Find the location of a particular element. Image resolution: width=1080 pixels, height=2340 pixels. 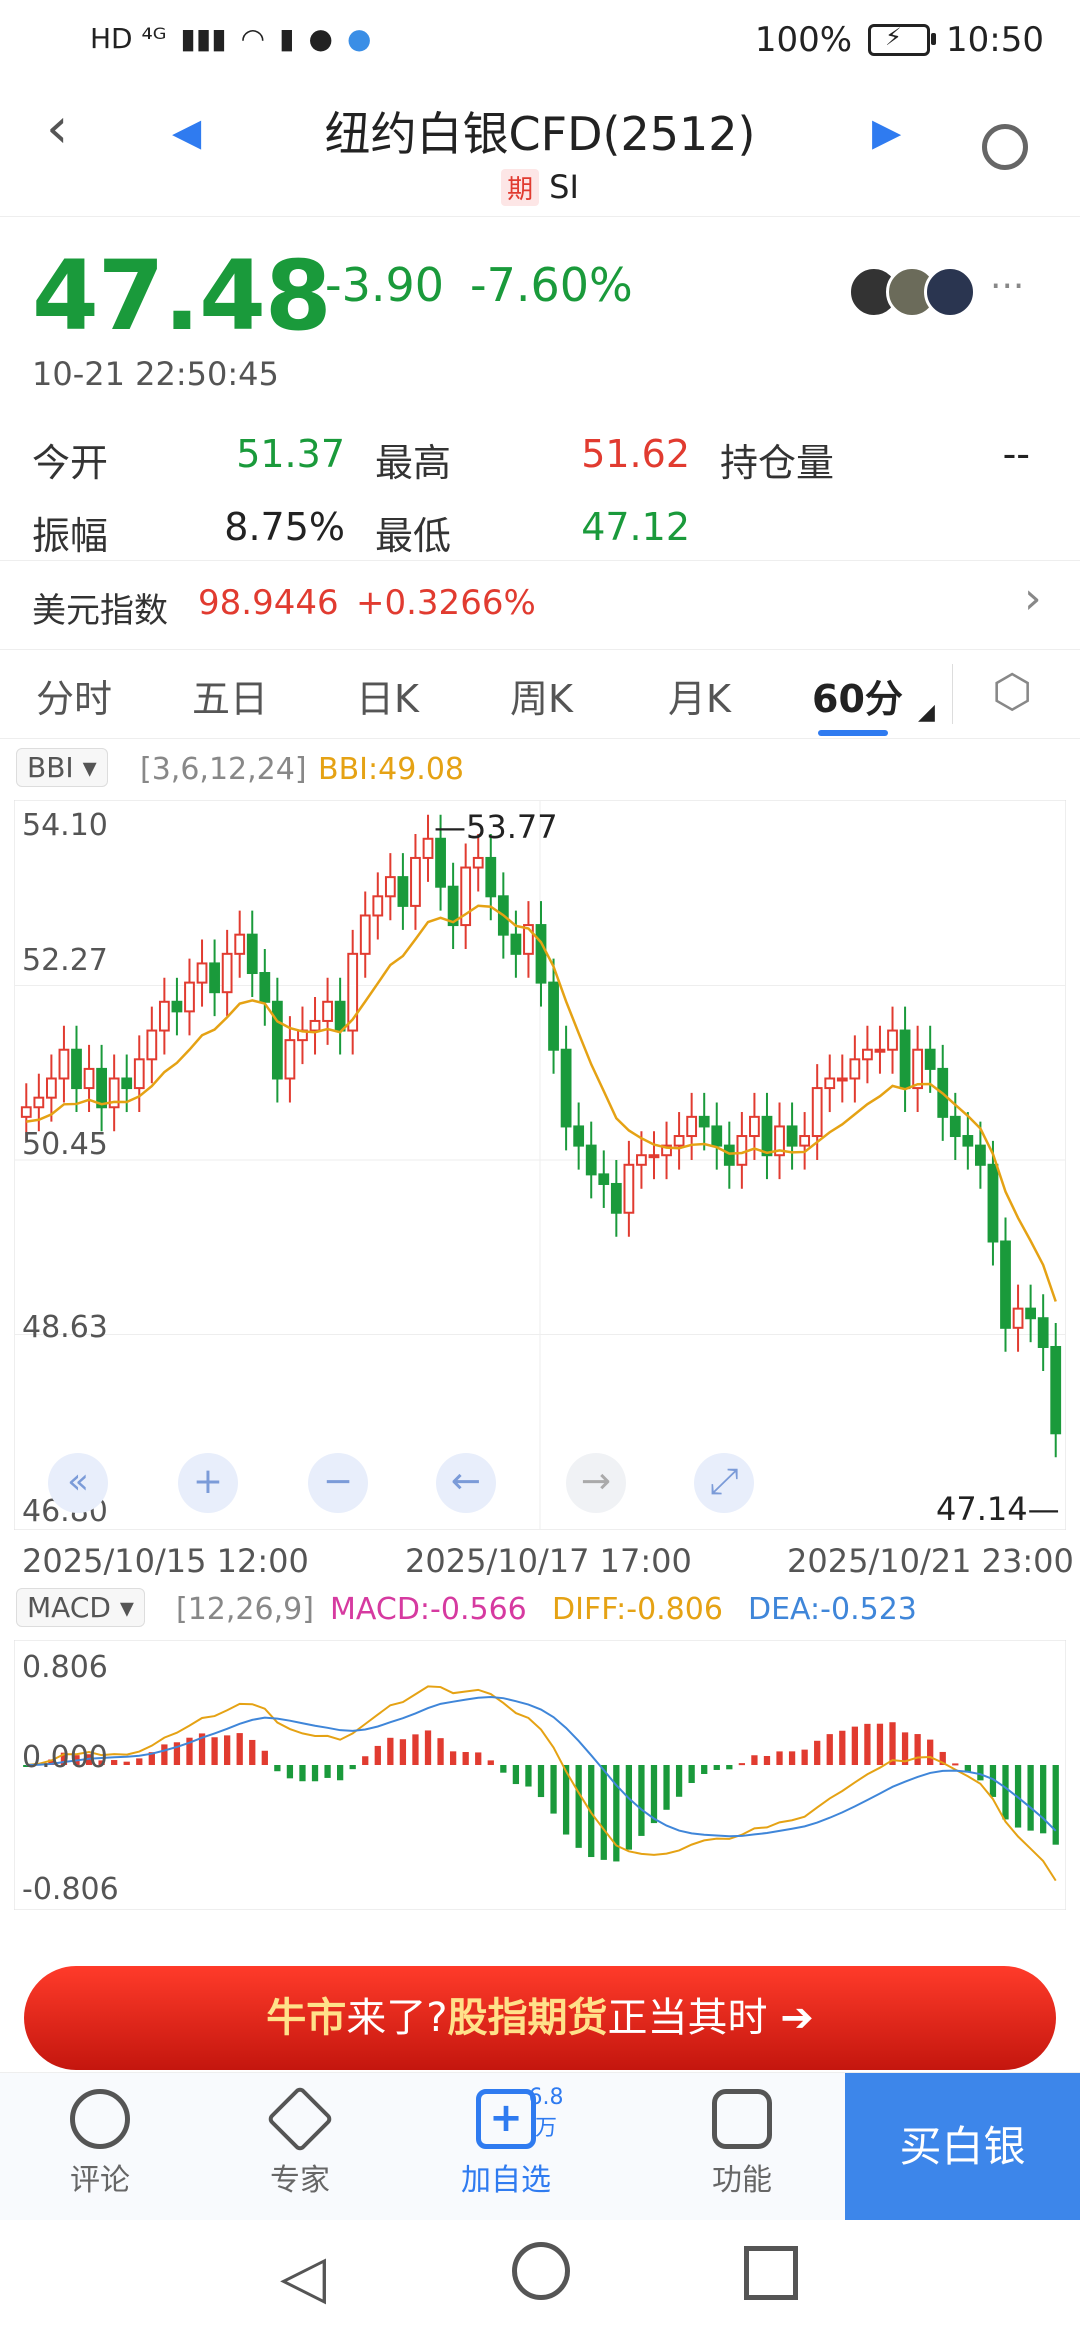

settings-icon: ⬡ is located at coordinates (1012, 691).